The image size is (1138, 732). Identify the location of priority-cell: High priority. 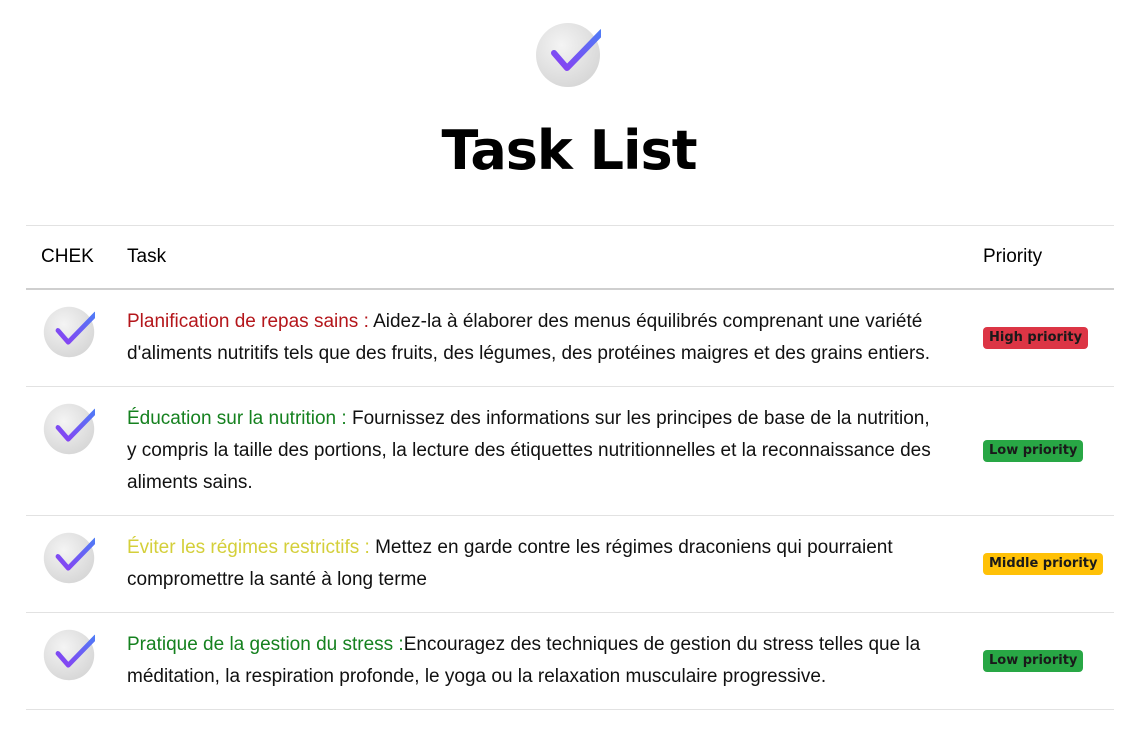
(1048, 338).